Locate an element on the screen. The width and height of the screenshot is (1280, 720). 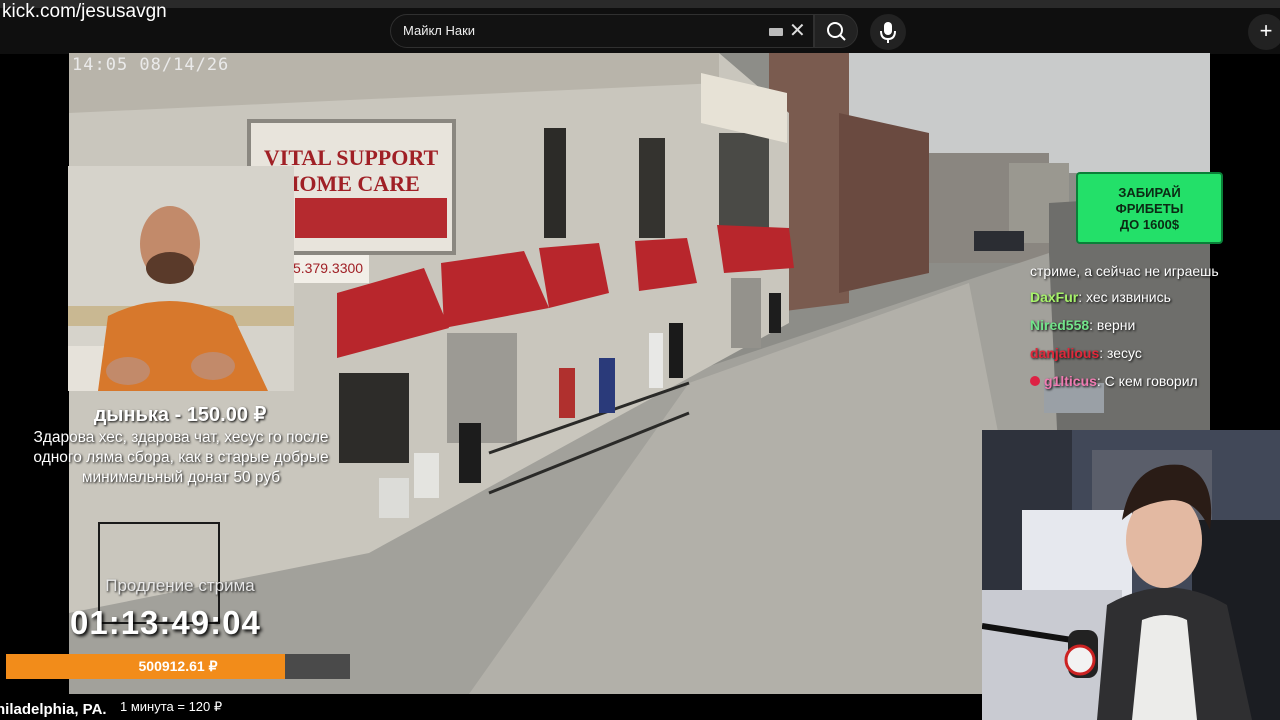
chat-text: : С кем говорил is located at coordinates (1147, 381).